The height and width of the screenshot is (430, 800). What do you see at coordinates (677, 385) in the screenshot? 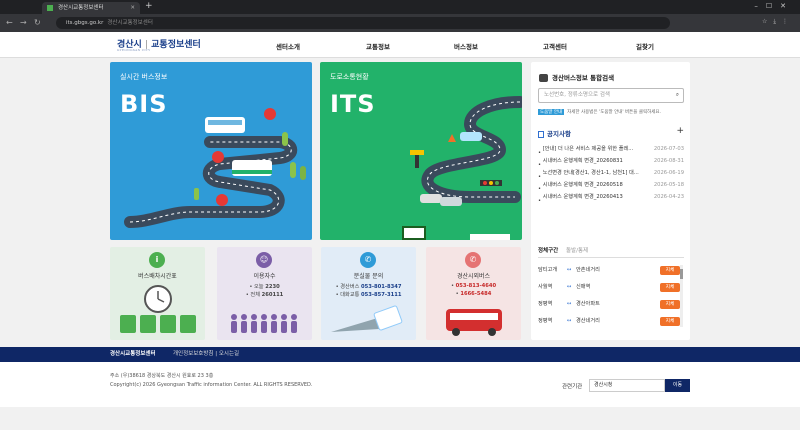
I see `go-button: 이동` at bounding box center [677, 385].